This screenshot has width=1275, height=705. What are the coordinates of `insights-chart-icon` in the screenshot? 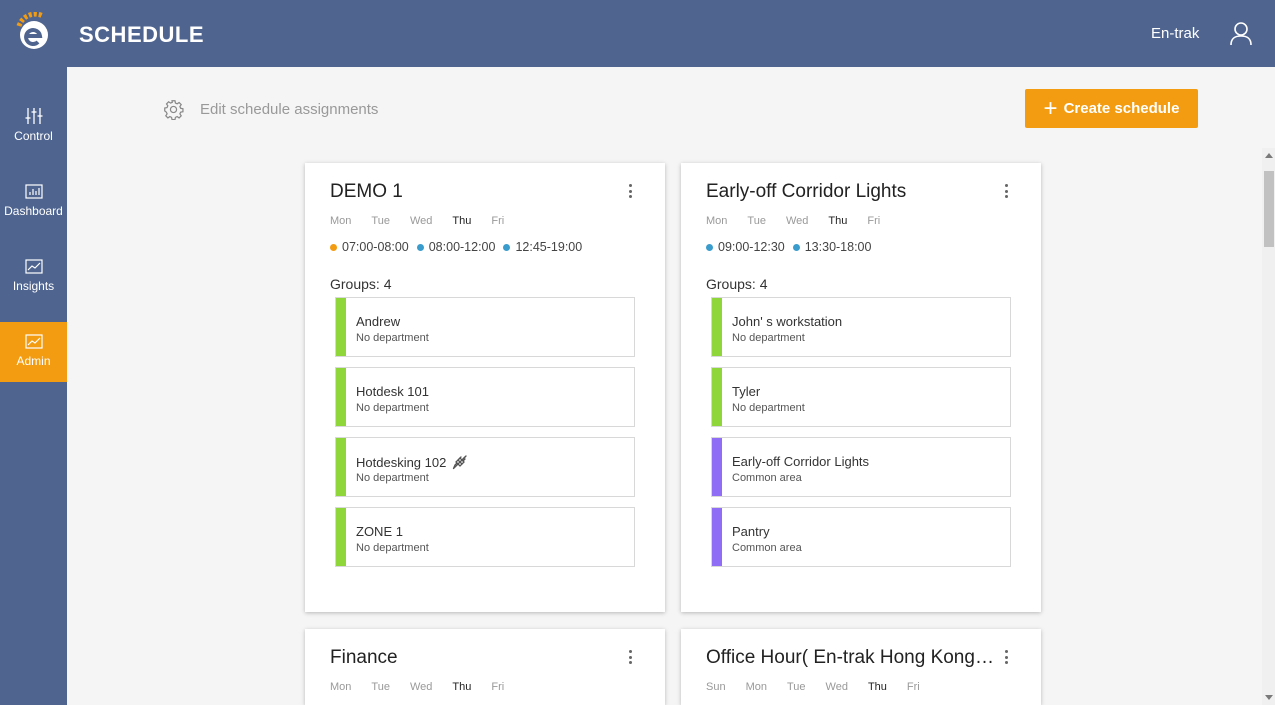 It's located at (33, 266).